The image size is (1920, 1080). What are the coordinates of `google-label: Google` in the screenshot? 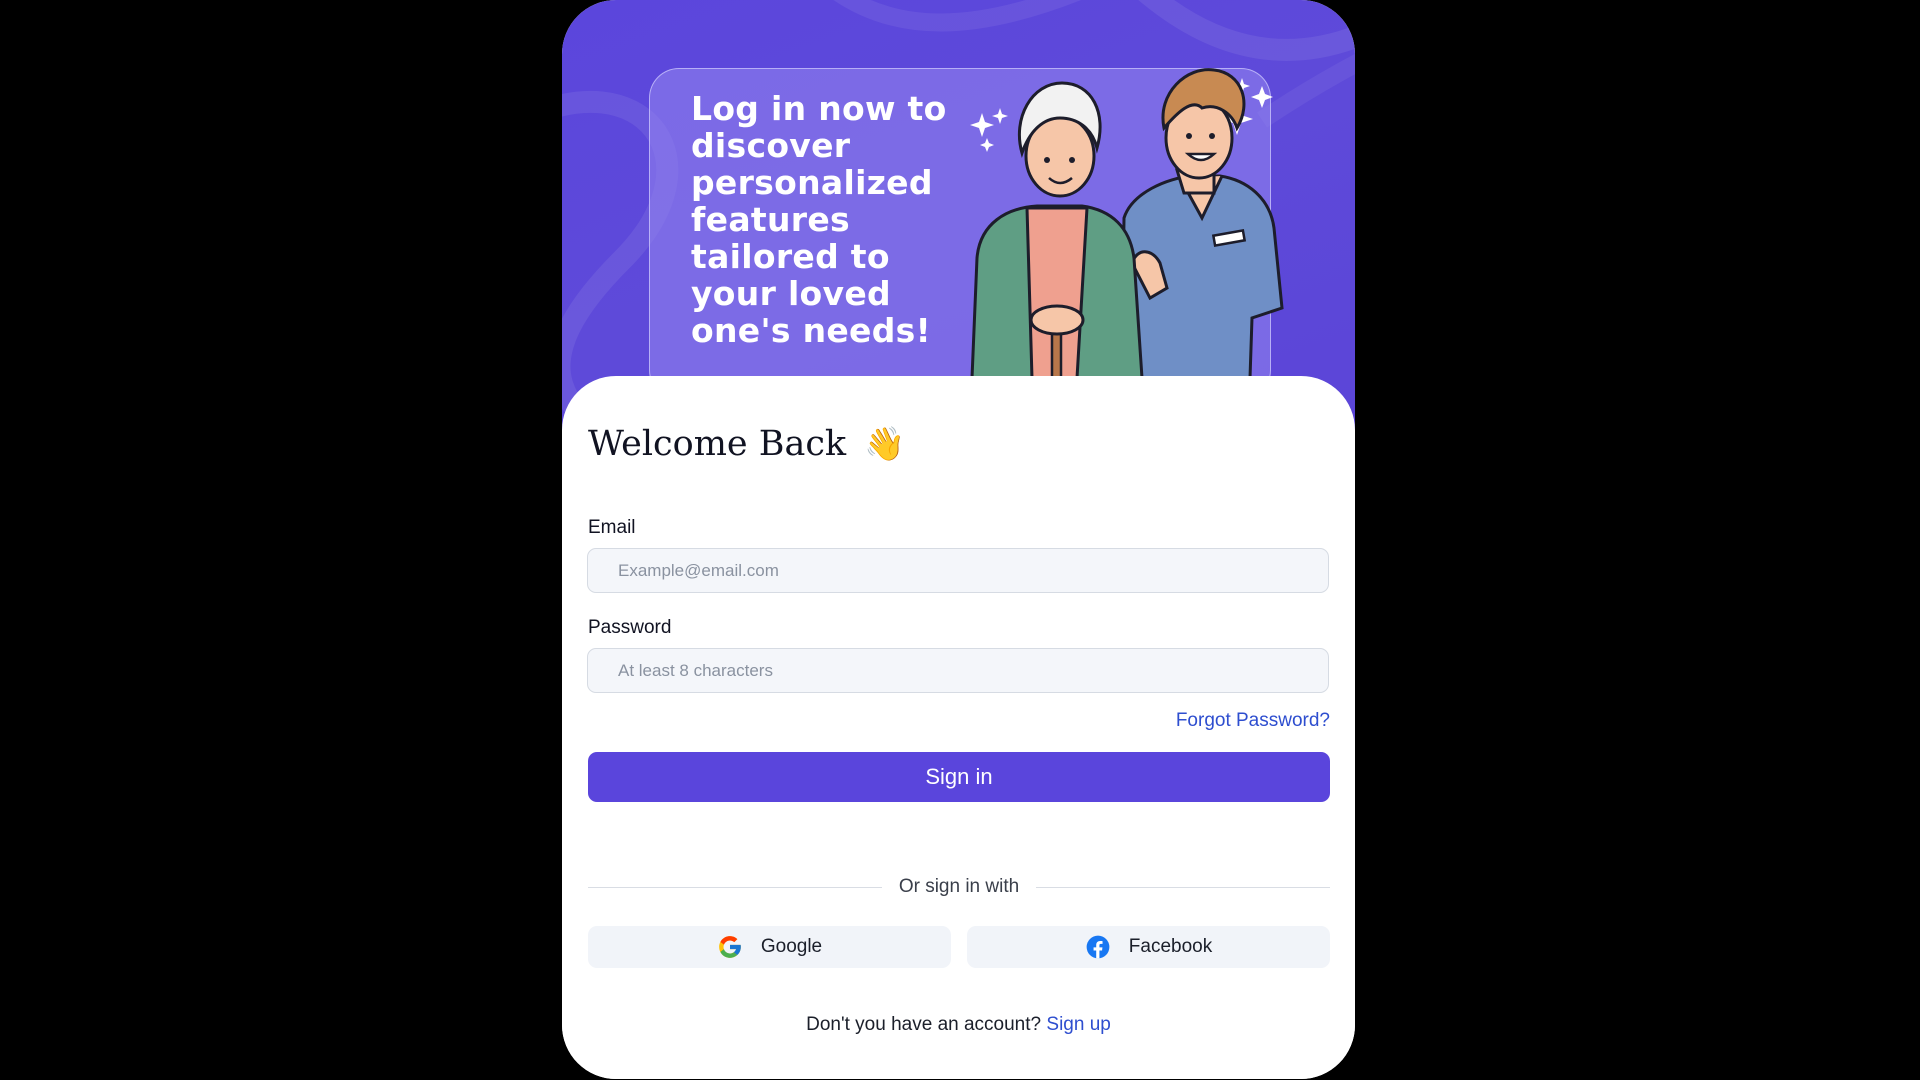 It's located at (791, 946).